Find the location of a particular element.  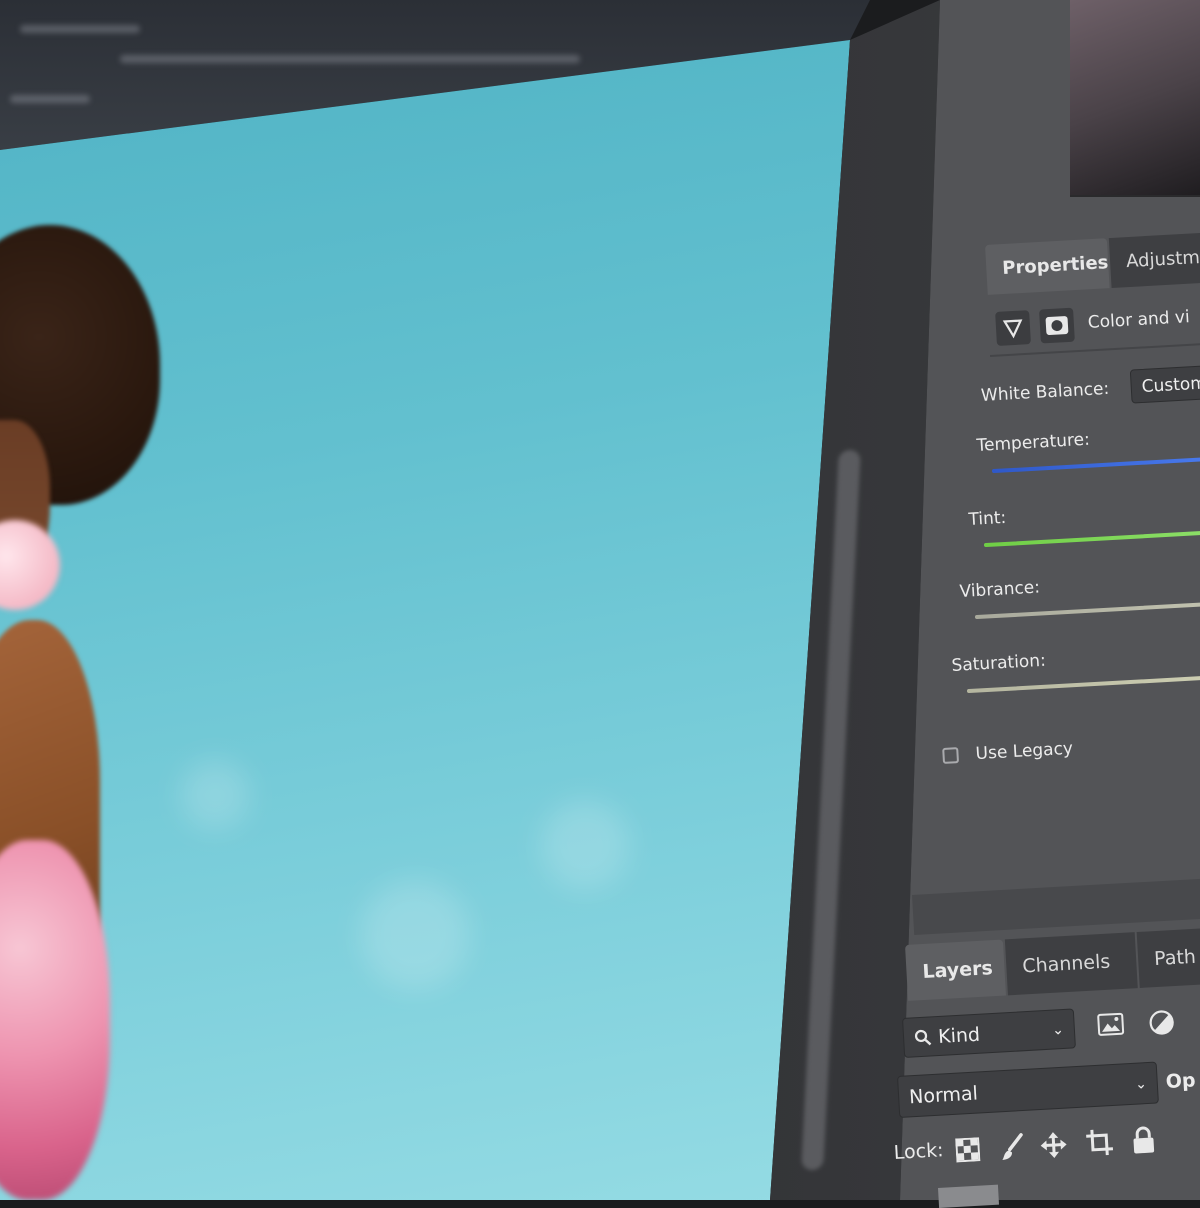

temperature-slider is located at coordinates (1095, 465).